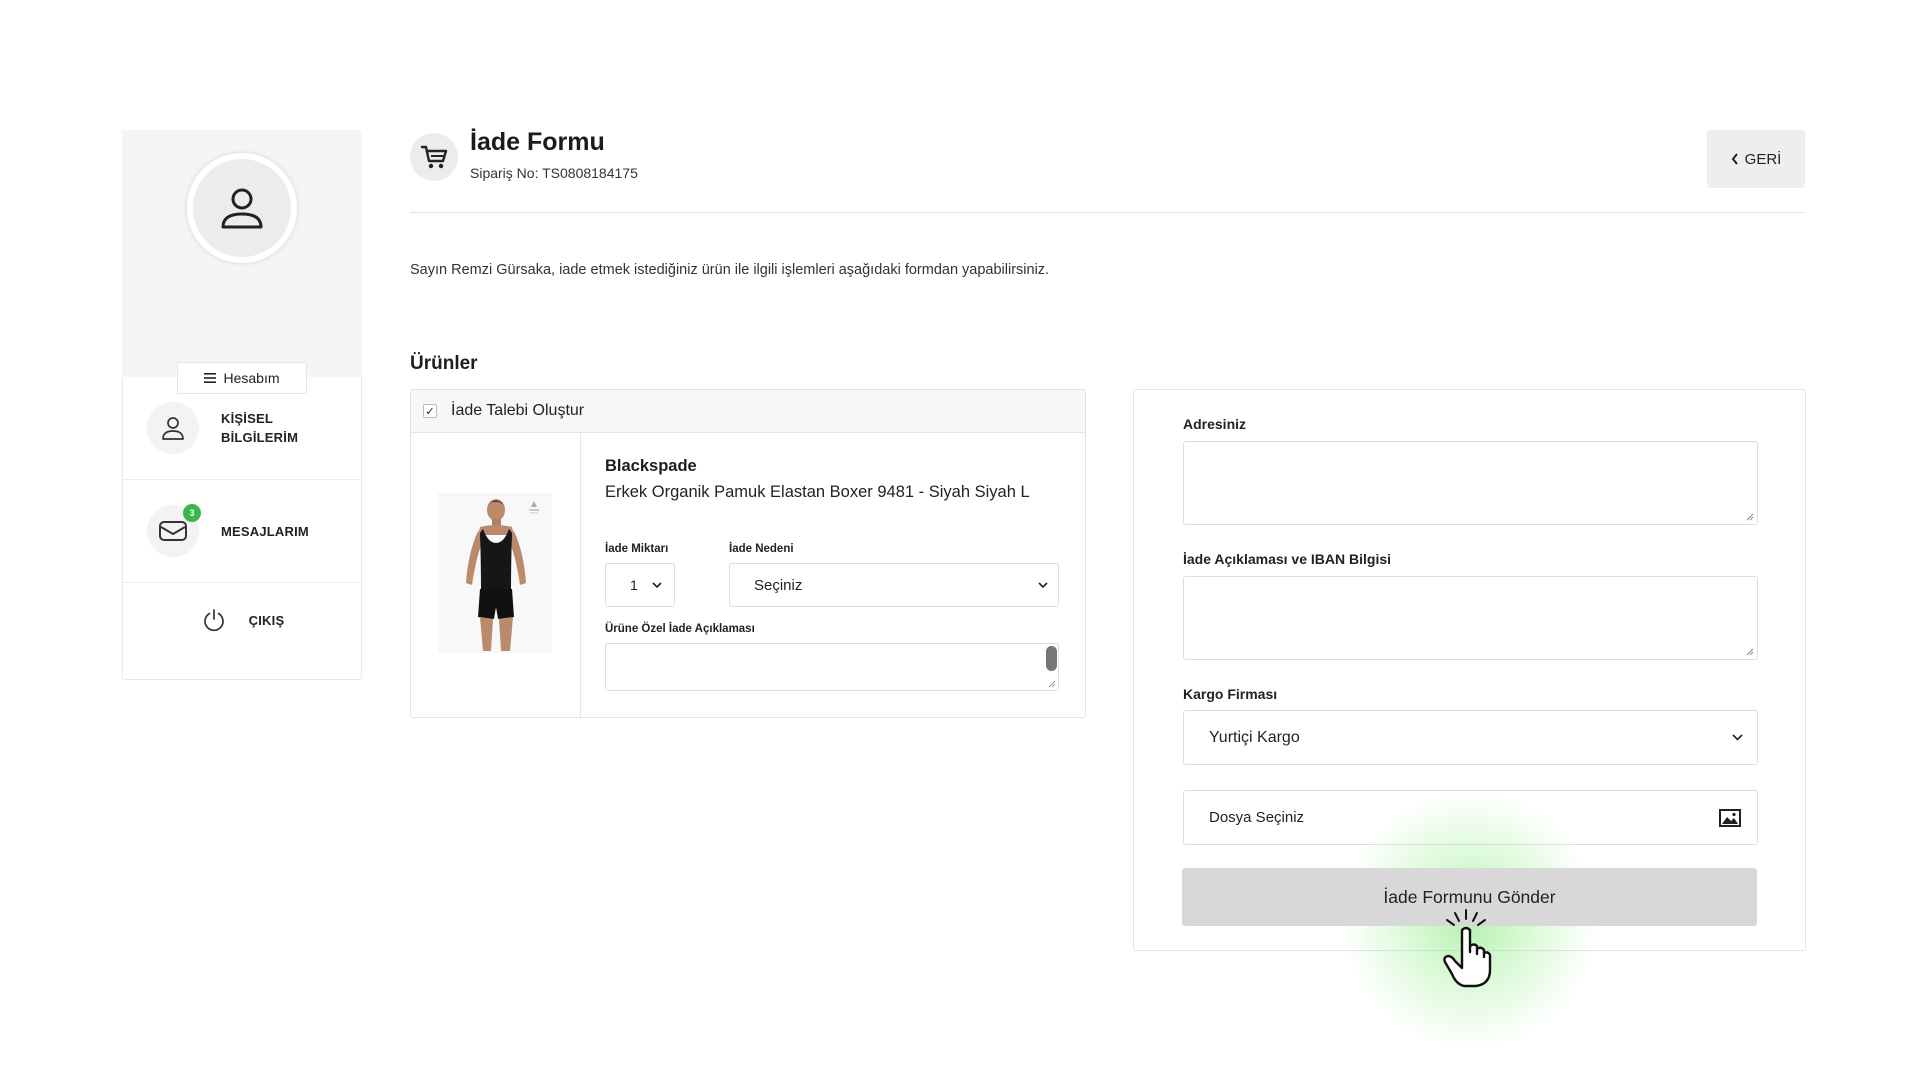 Image resolution: width=1920 pixels, height=1080 pixels. I want to click on user-avatar-icon, so click(242, 208).